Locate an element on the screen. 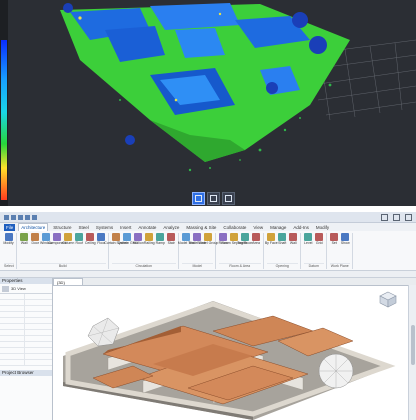  scroll-thumb is located at coordinates (413, 345).